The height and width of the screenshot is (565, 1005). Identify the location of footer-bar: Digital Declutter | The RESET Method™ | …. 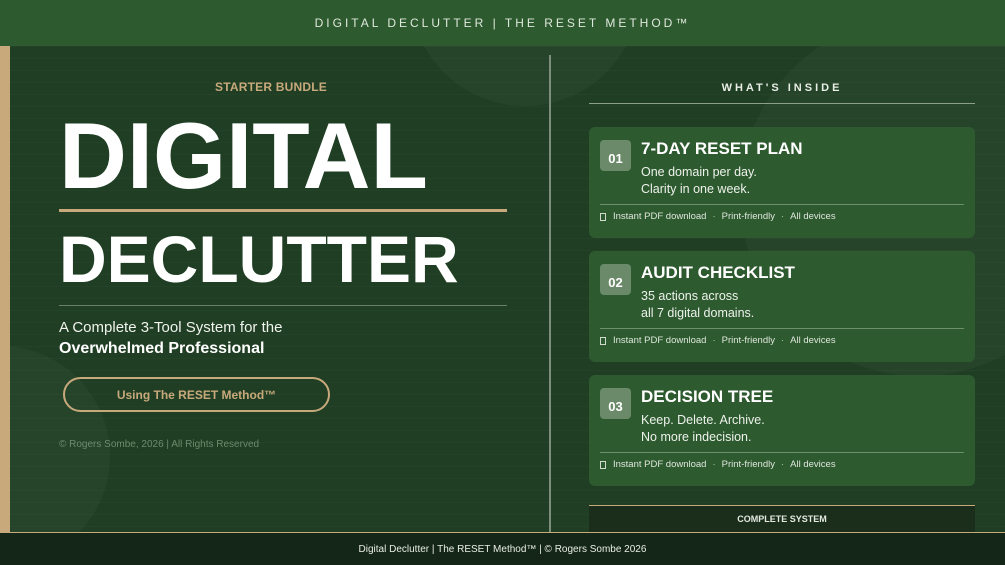
(502, 548).